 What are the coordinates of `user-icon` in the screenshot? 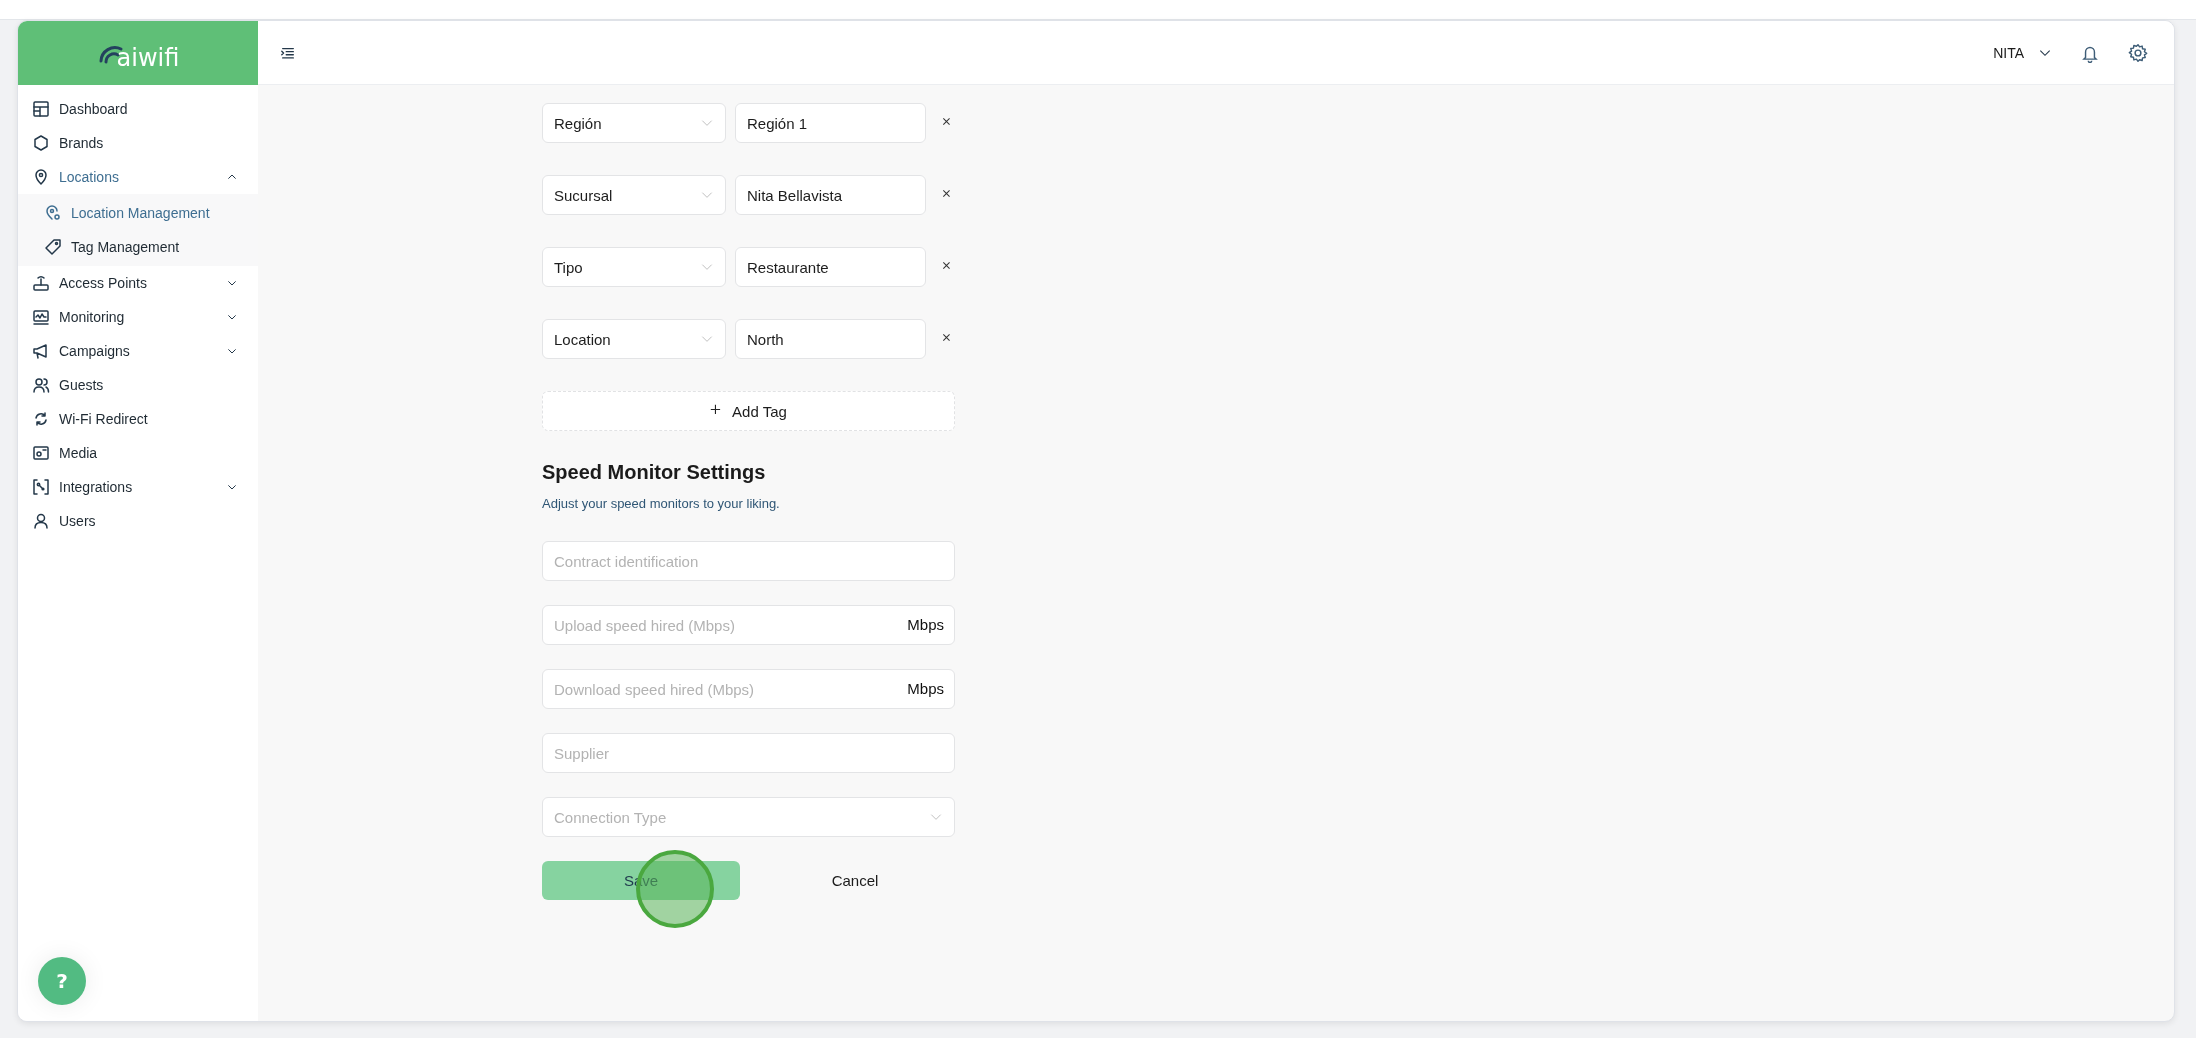 It's located at (41, 521).